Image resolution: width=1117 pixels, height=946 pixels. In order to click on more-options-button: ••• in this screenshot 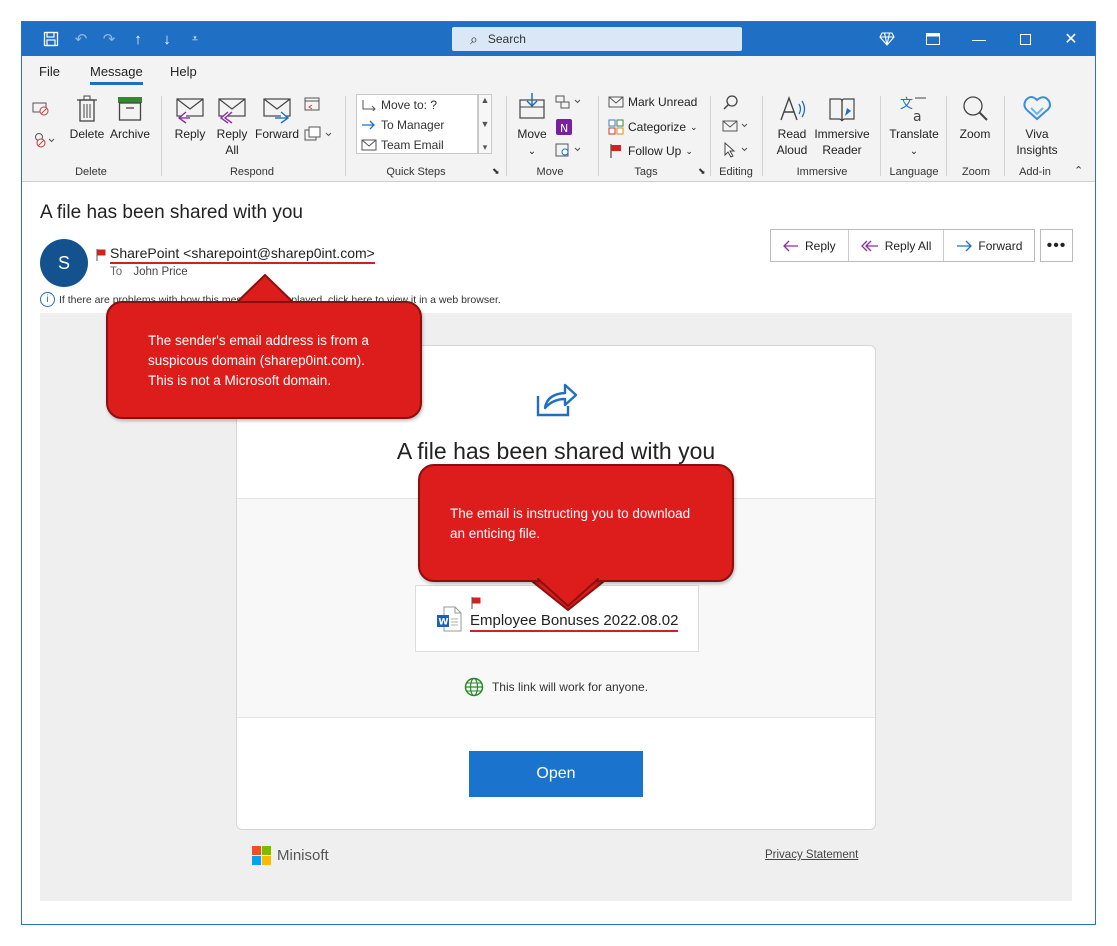, I will do `click(1056, 245)`.